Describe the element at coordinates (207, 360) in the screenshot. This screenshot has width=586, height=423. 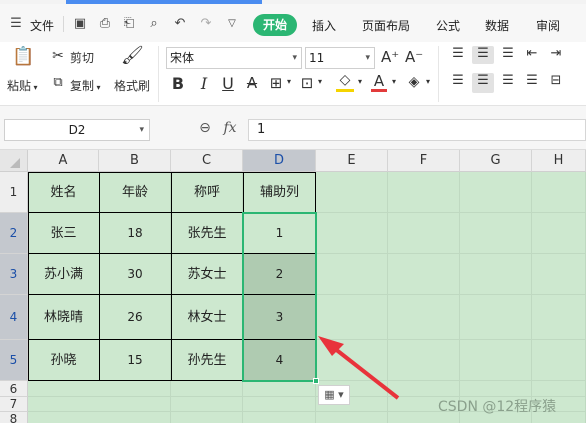
I see `table-cell: 孙先生` at that location.